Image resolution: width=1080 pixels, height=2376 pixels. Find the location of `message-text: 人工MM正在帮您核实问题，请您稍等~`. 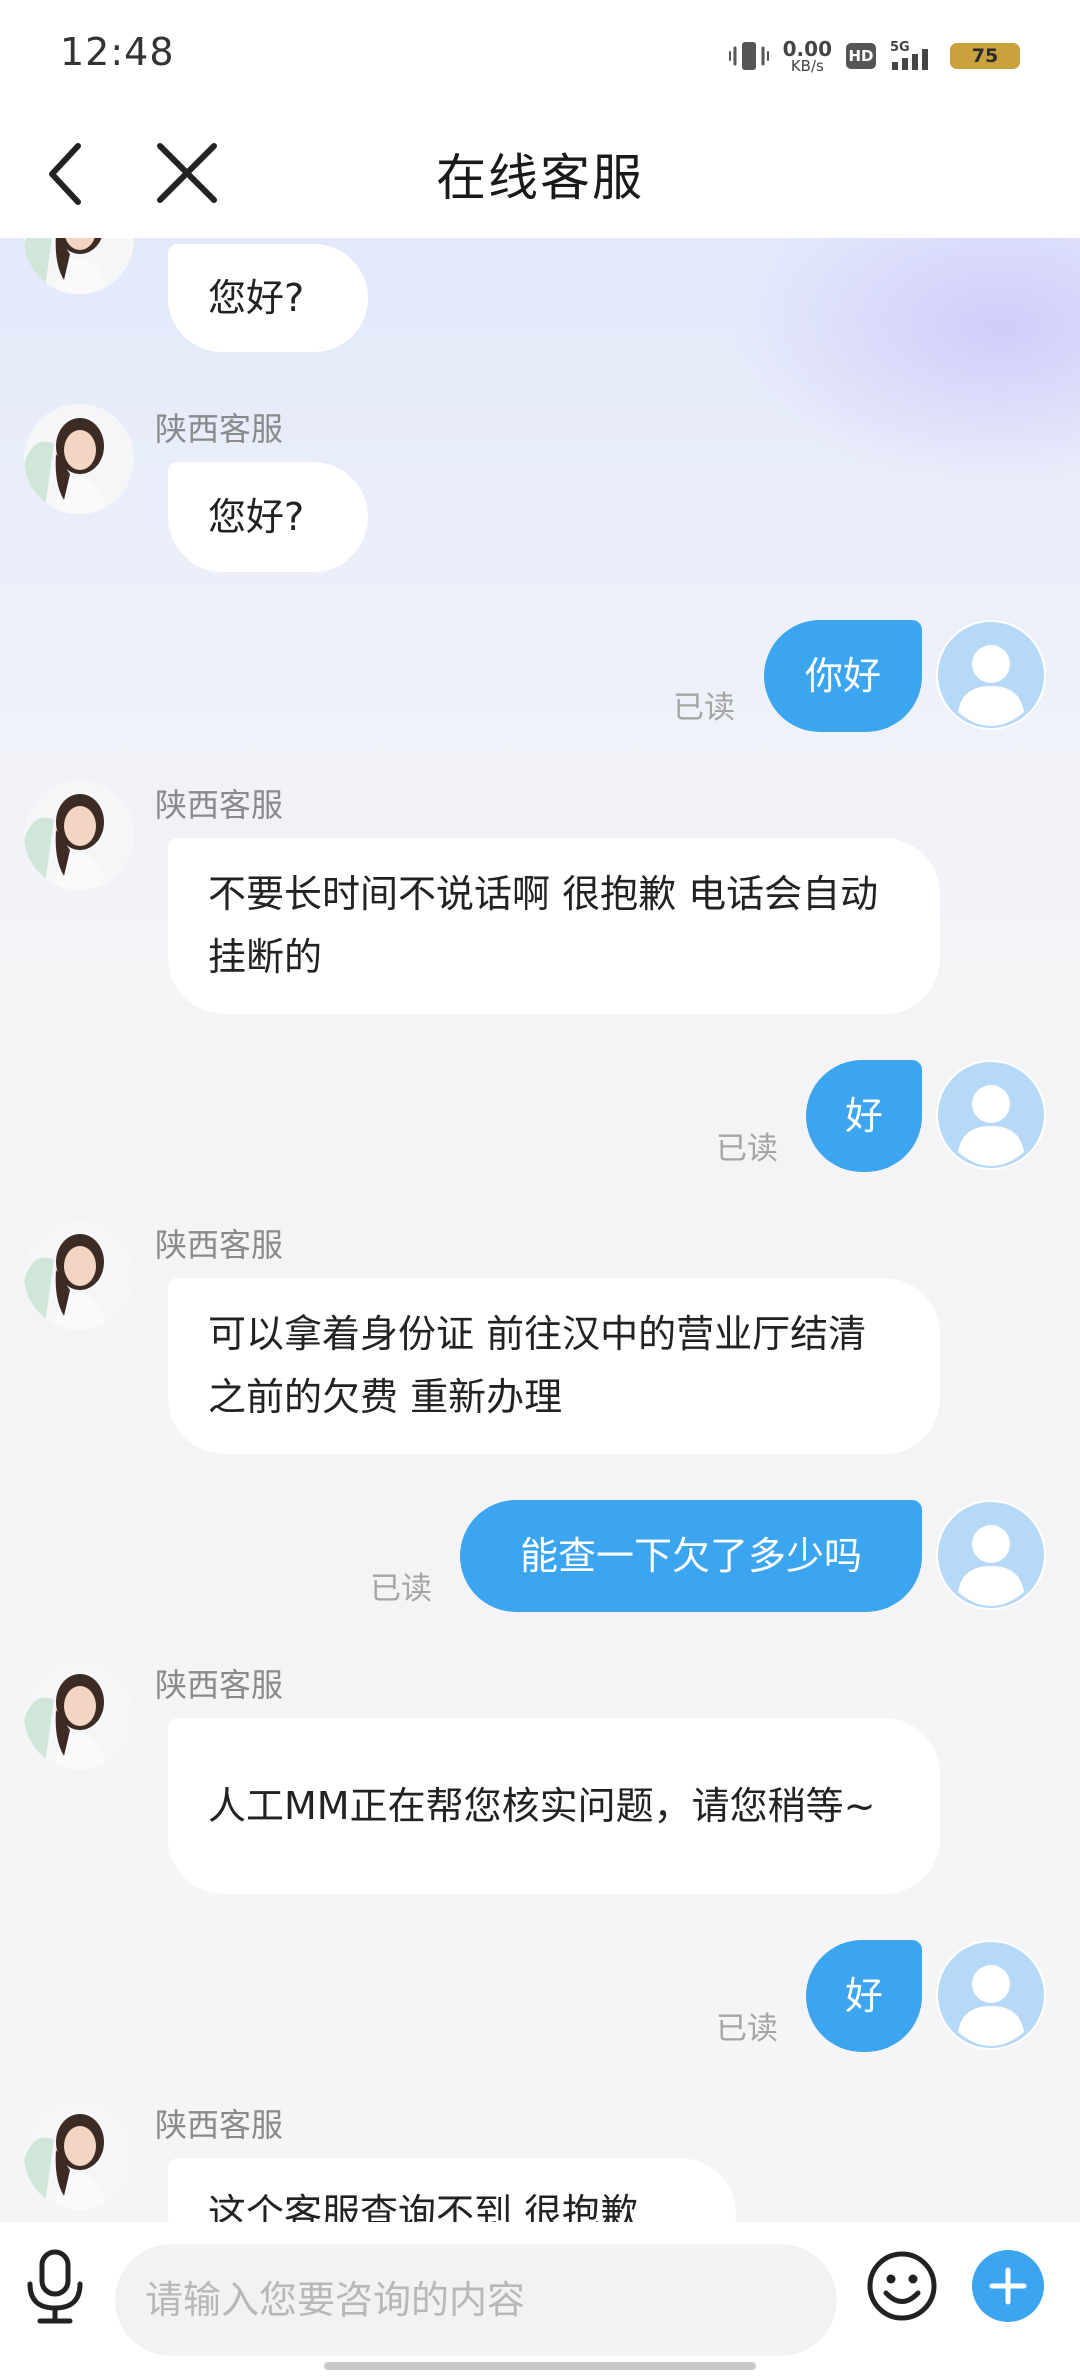

message-text: 人工MM正在帮您核实问题，请您稍等~ is located at coordinates (542, 1805).